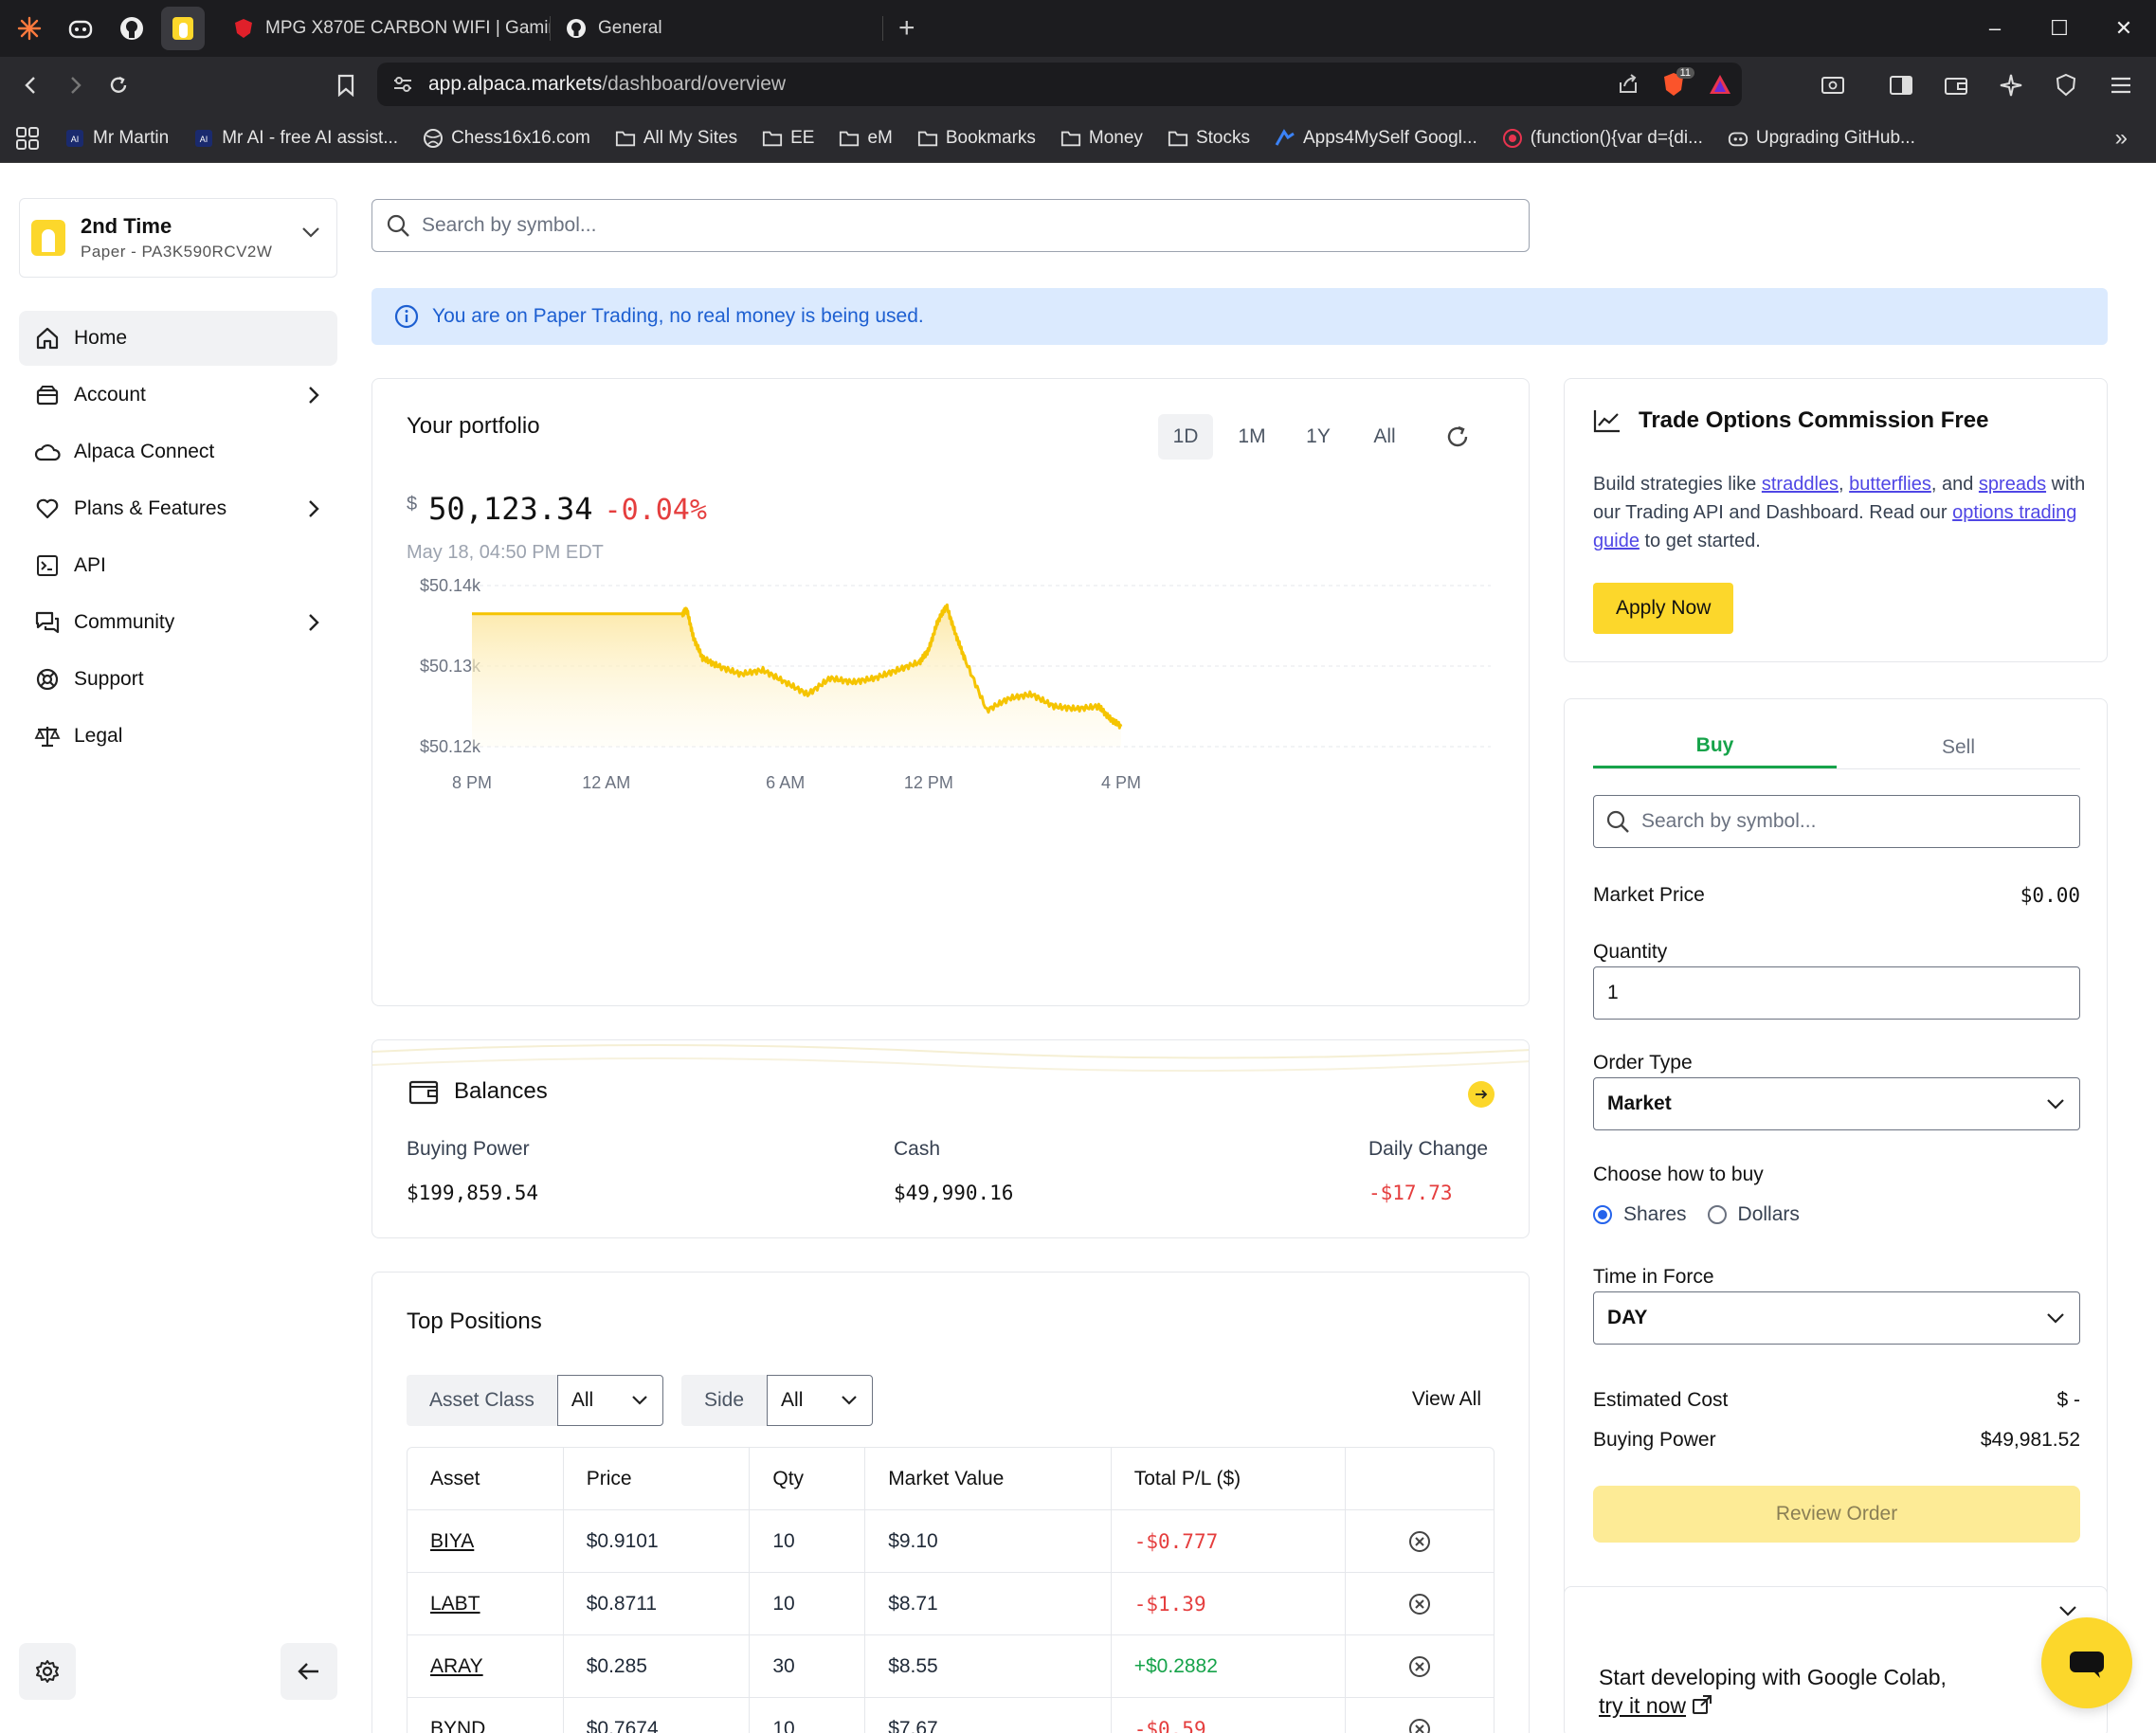 Image resolution: width=2156 pixels, height=1733 pixels. Describe the element at coordinates (455, 1604) in the screenshot. I see `asset-link: LABT` at that location.